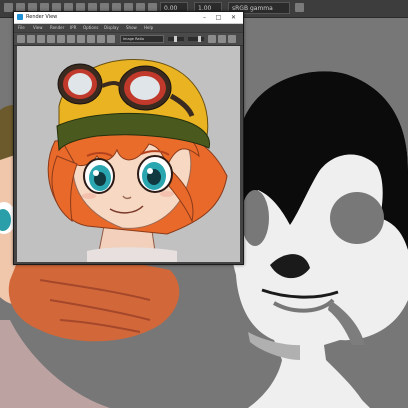  What do you see at coordinates (81, 39) in the screenshot?
I see `alpha-channel-icon` at bounding box center [81, 39].